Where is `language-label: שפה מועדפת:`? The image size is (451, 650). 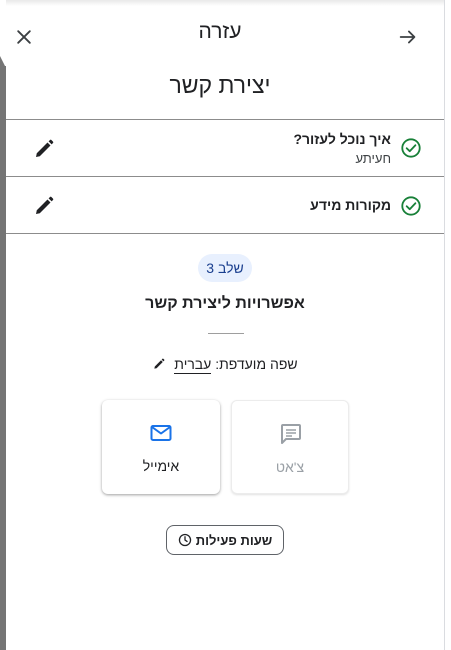
language-label: שפה מועדפת: is located at coordinates (256, 364).